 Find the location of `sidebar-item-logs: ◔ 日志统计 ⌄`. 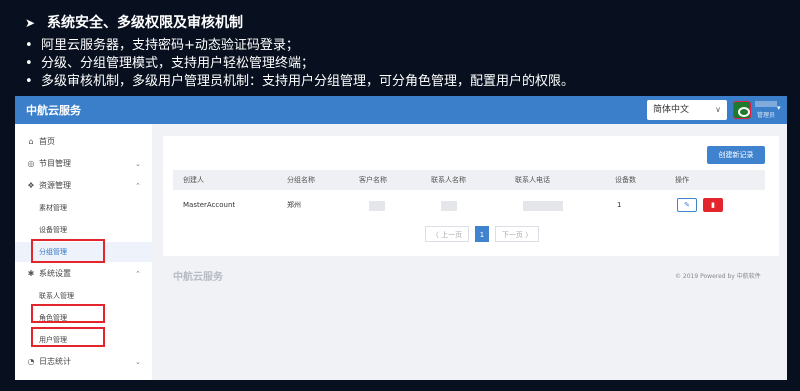

sidebar-item-logs: ◔ 日志统计 ⌄ is located at coordinates (83, 362).